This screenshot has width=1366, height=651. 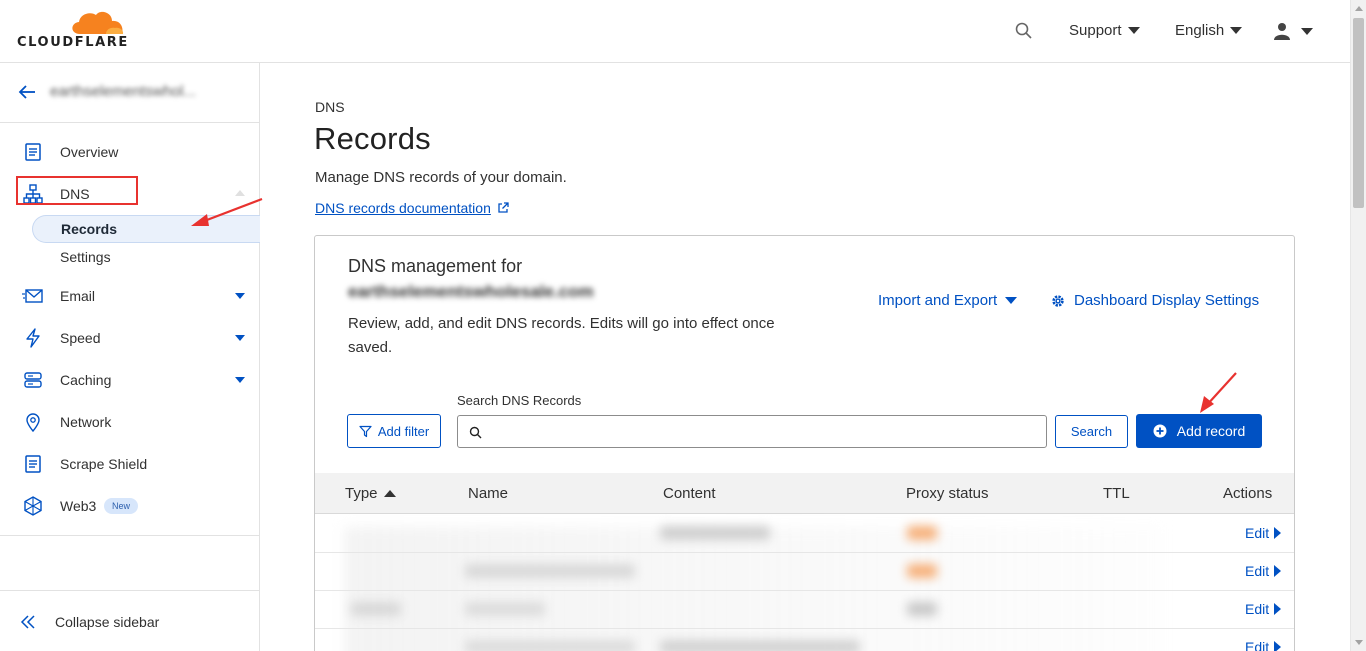 I want to click on sidebar-subitem-label: Settings, so click(x=85, y=257).